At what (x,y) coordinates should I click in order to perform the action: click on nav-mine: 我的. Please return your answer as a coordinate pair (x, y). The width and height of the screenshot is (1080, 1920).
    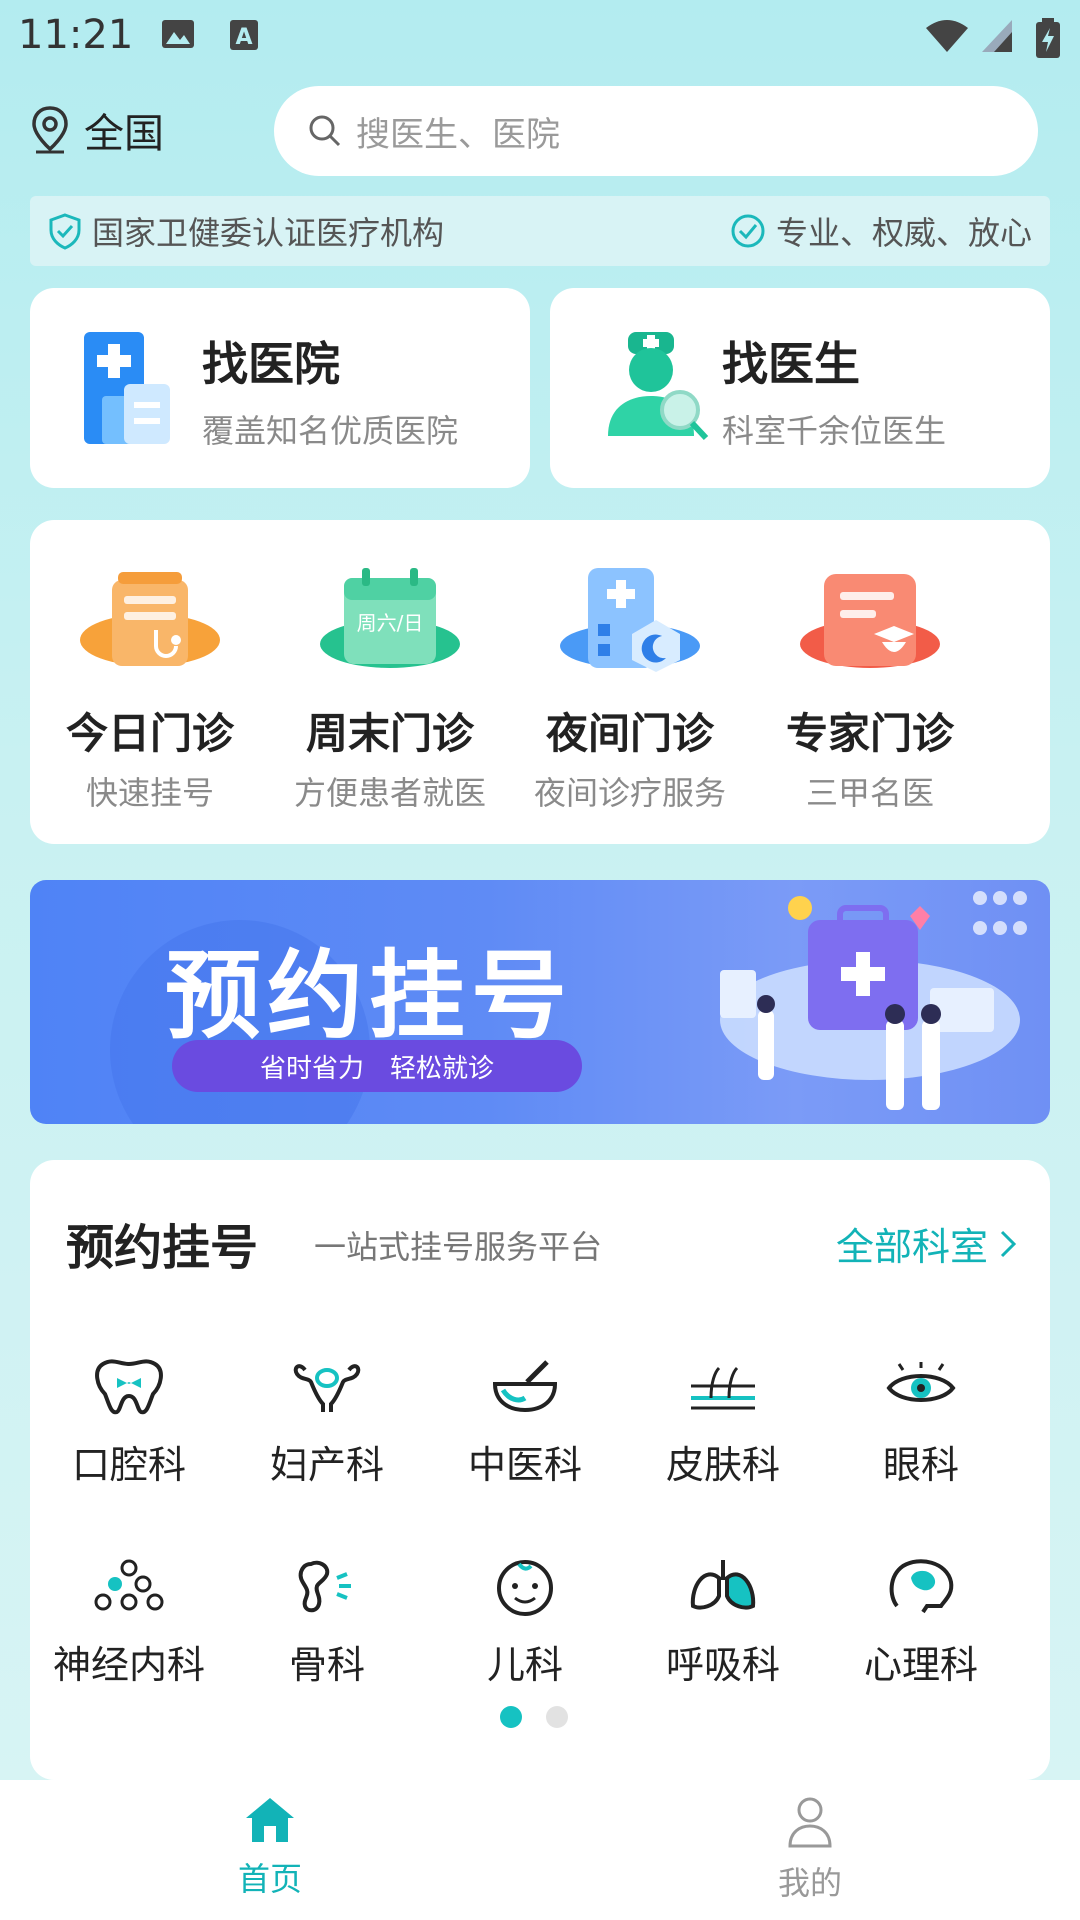
    Looking at the image, I should click on (810, 1849).